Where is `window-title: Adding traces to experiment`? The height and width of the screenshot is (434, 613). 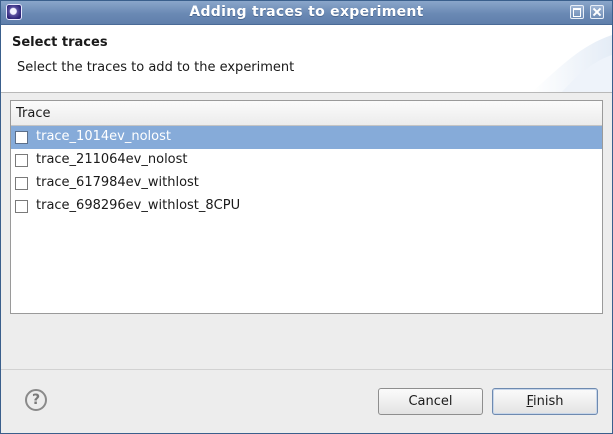
window-title: Adding traces to experiment is located at coordinates (306, 12).